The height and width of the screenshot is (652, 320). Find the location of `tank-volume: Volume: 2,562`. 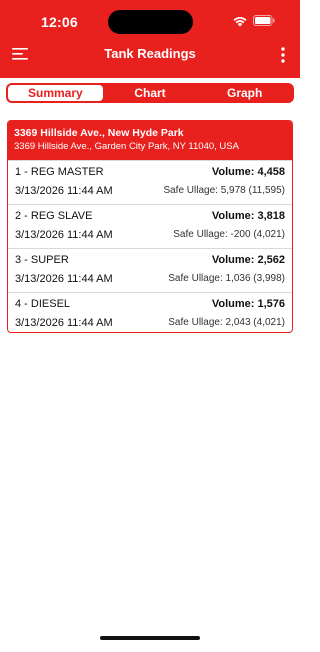

tank-volume: Volume: 2,562 is located at coordinates (248, 260).